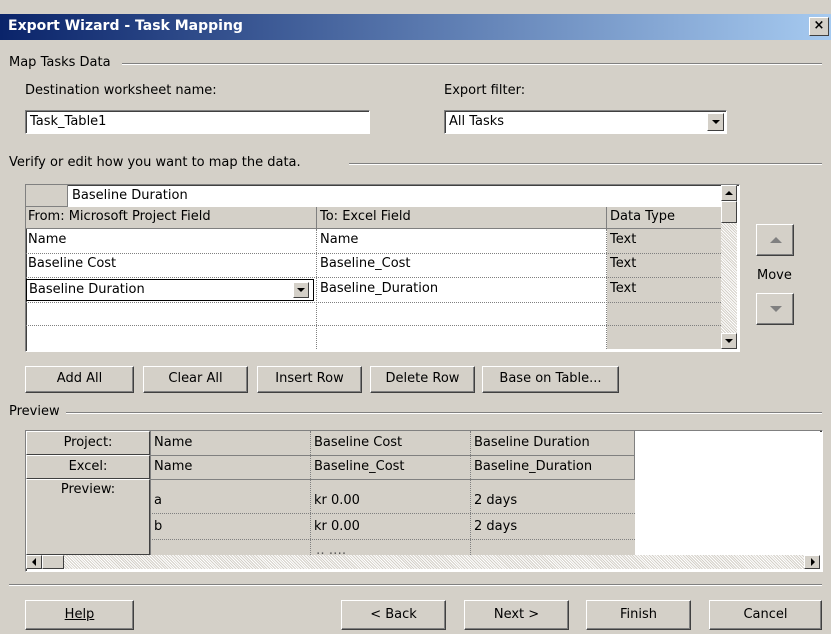 Image resolution: width=831 pixels, height=634 pixels. I want to click on preview-excel-cell: Name, so click(173, 466).